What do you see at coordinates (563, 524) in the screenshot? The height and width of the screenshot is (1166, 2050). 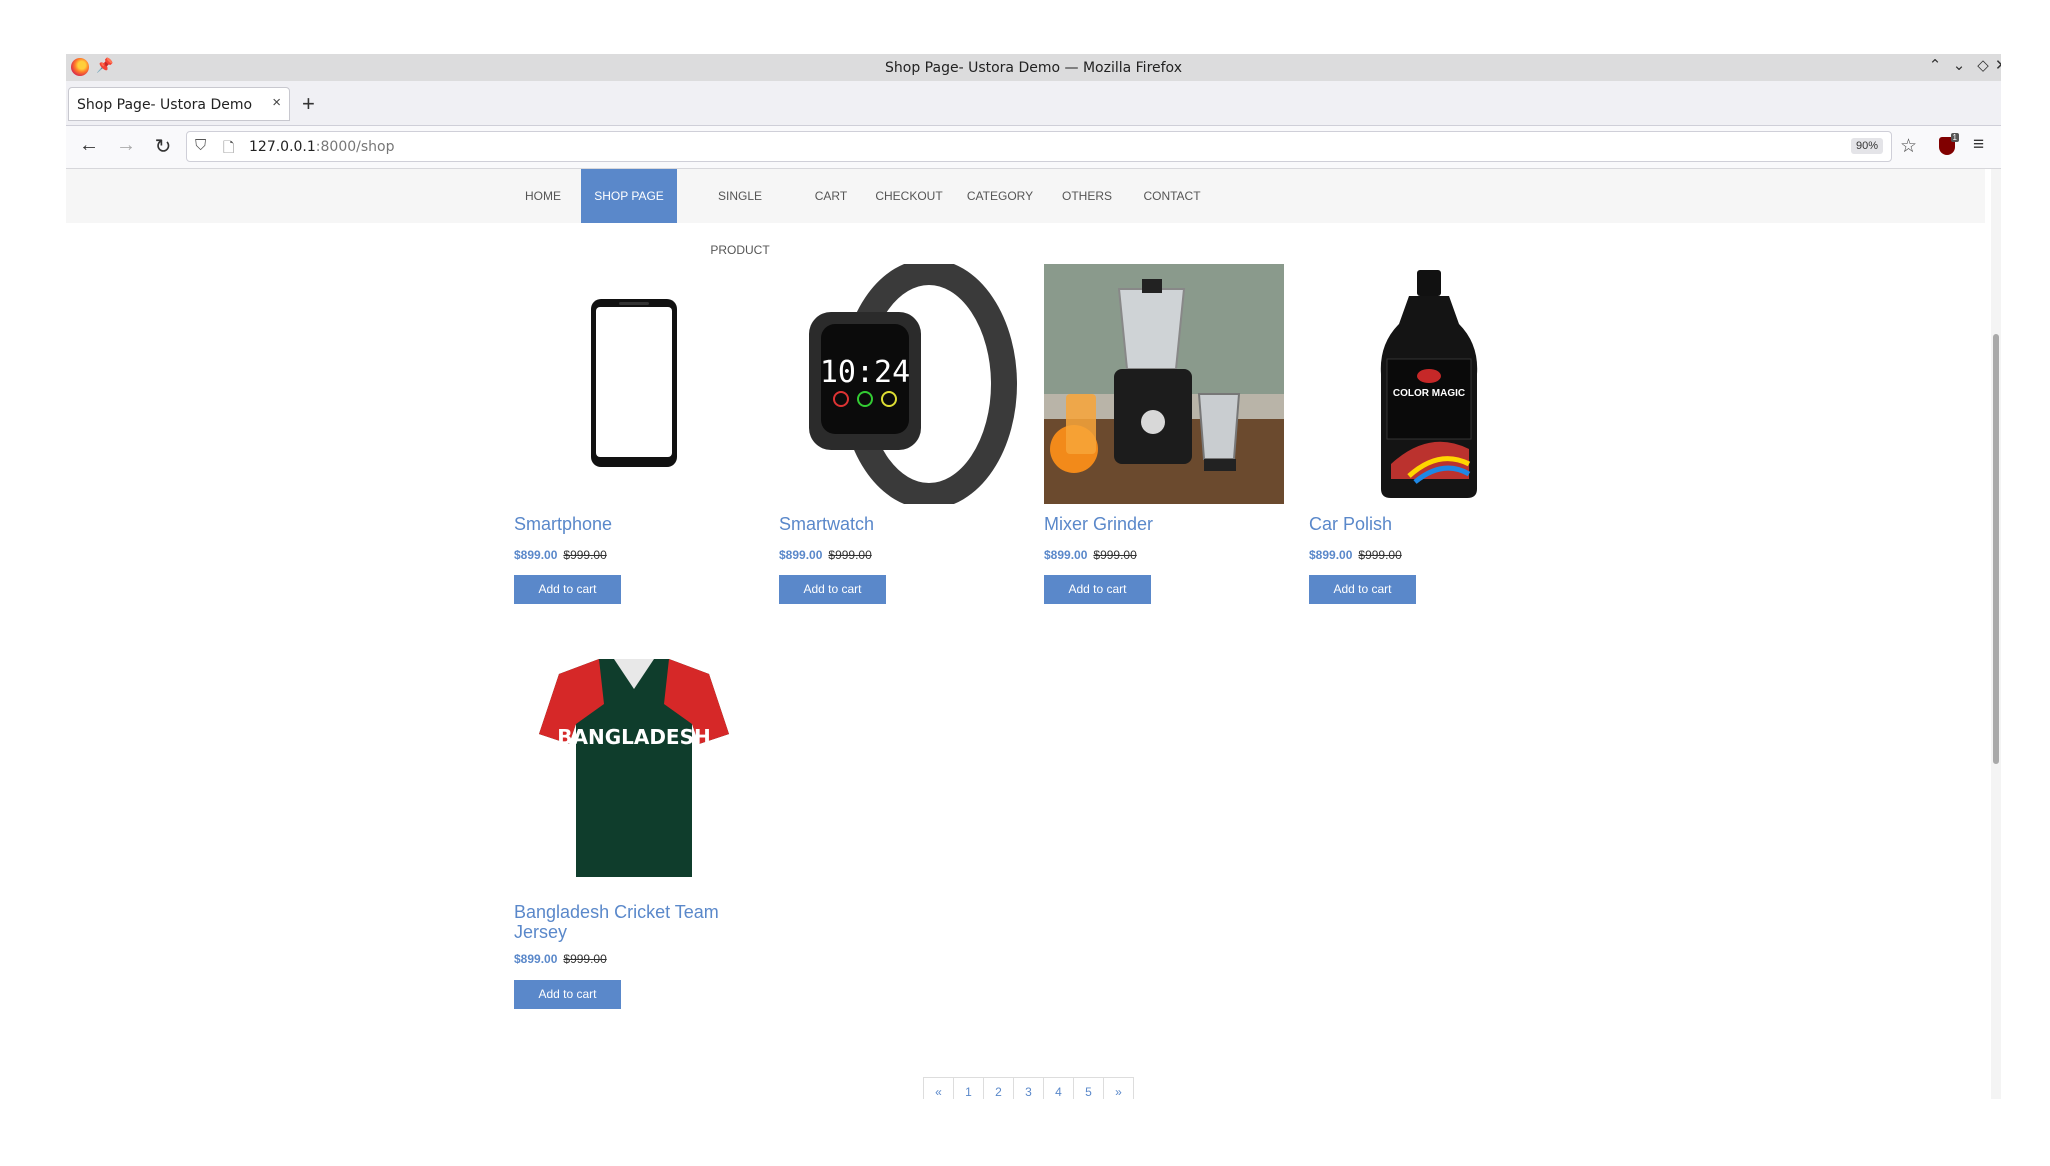 I see `product-name: Smartphone` at bounding box center [563, 524].